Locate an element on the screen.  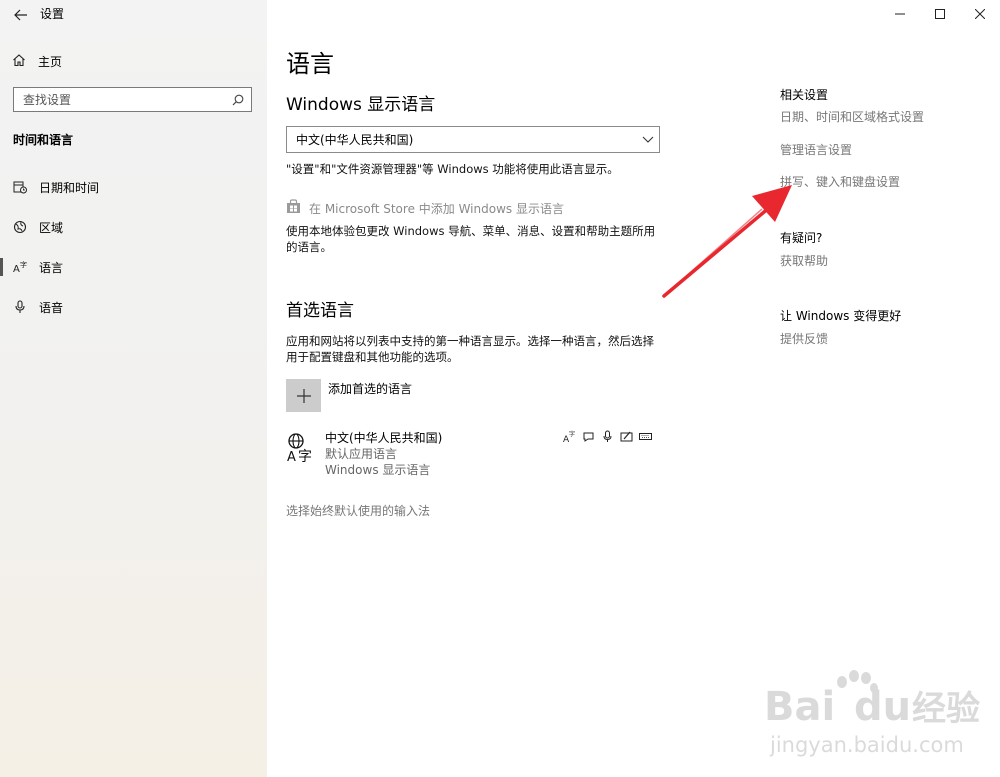
add-language-button: 添加首选的语言 is located at coordinates (349, 395).